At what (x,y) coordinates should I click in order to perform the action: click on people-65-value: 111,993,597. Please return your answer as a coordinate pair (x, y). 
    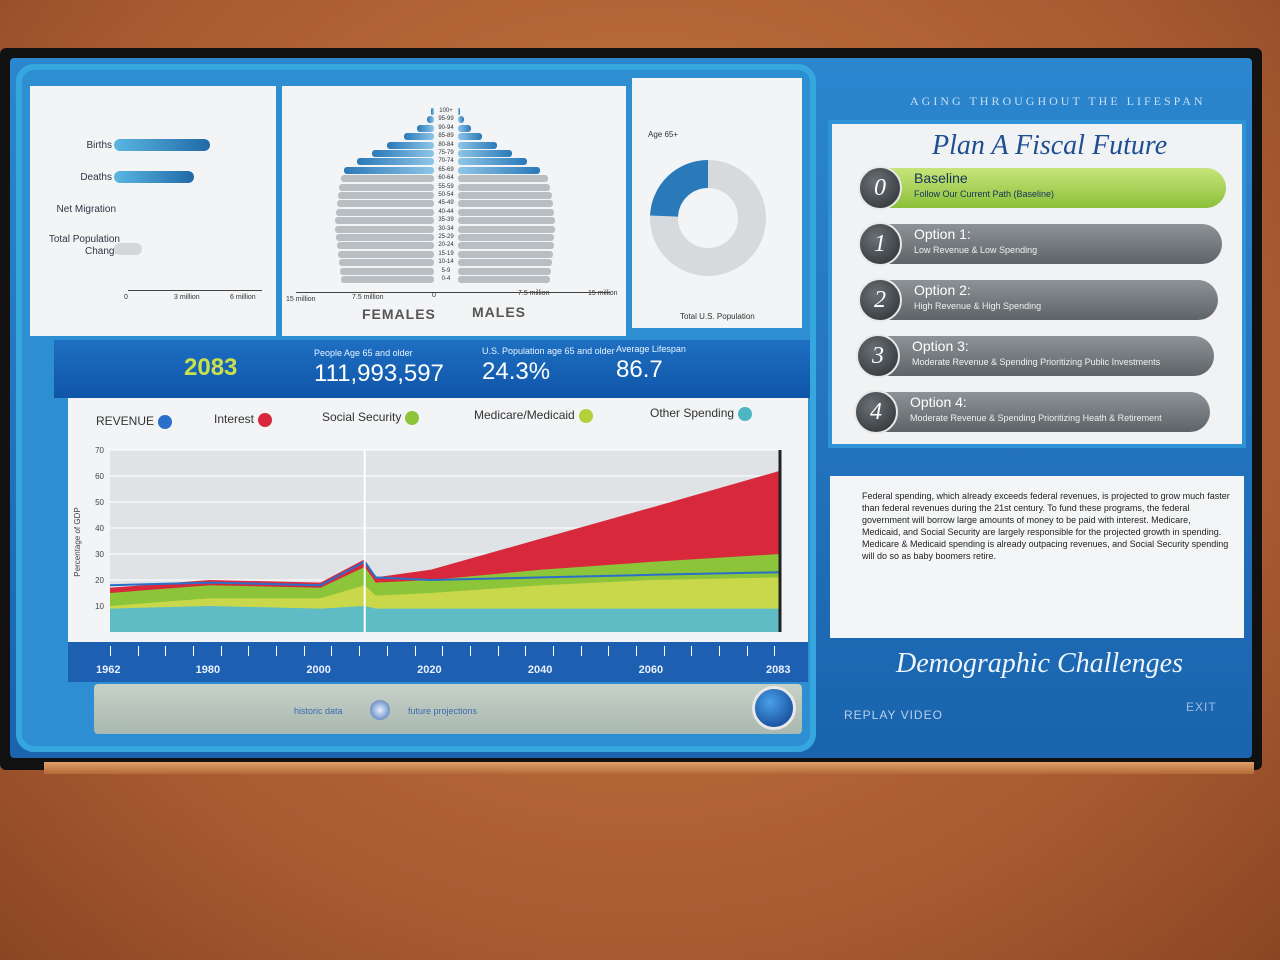
    Looking at the image, I should click on (379, 373).